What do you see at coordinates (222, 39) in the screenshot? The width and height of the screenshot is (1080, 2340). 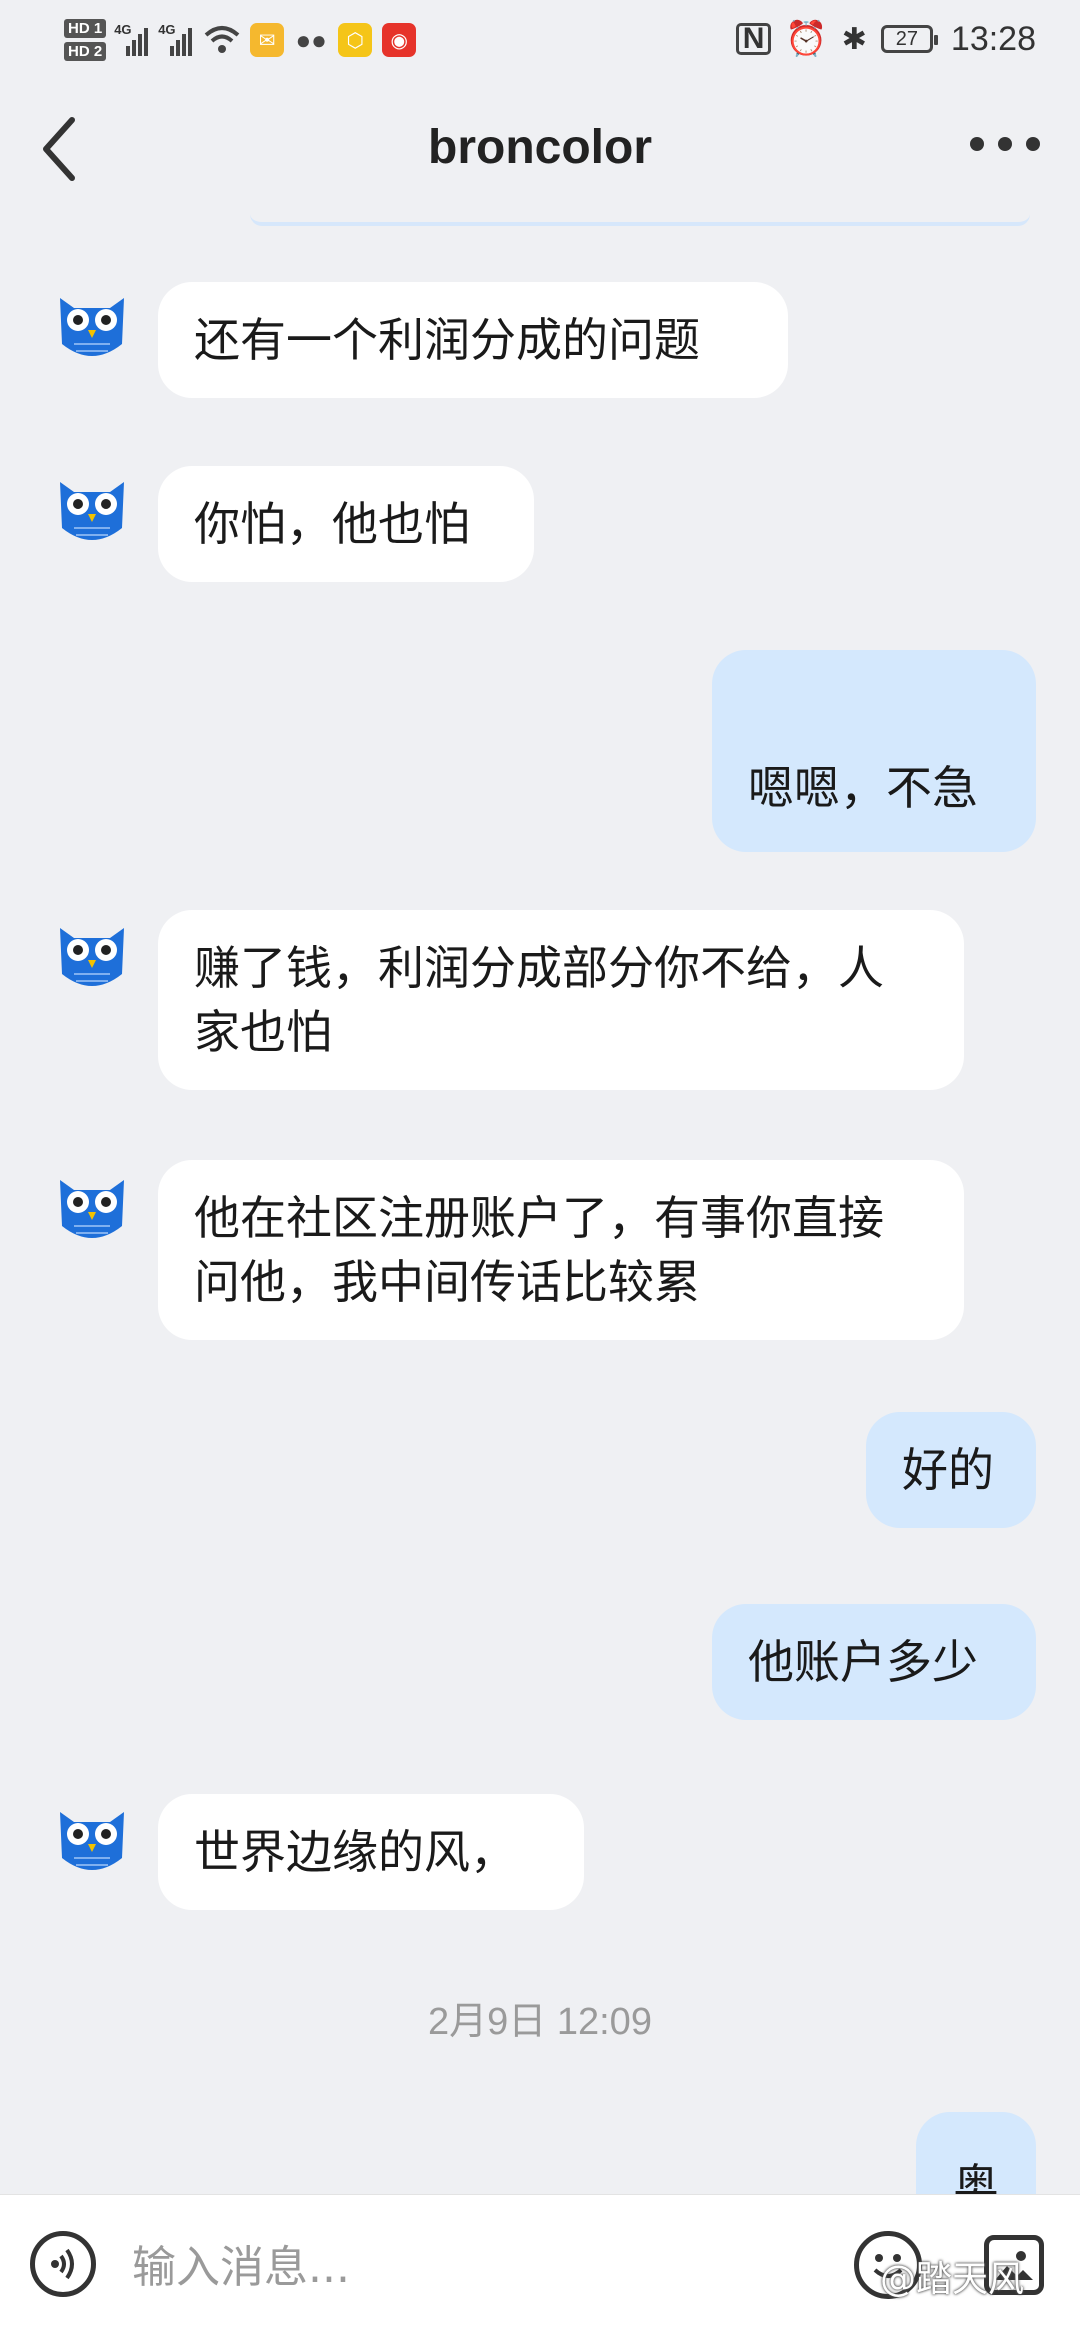 I see `wifi-icon` at bounding box center [222, 39].